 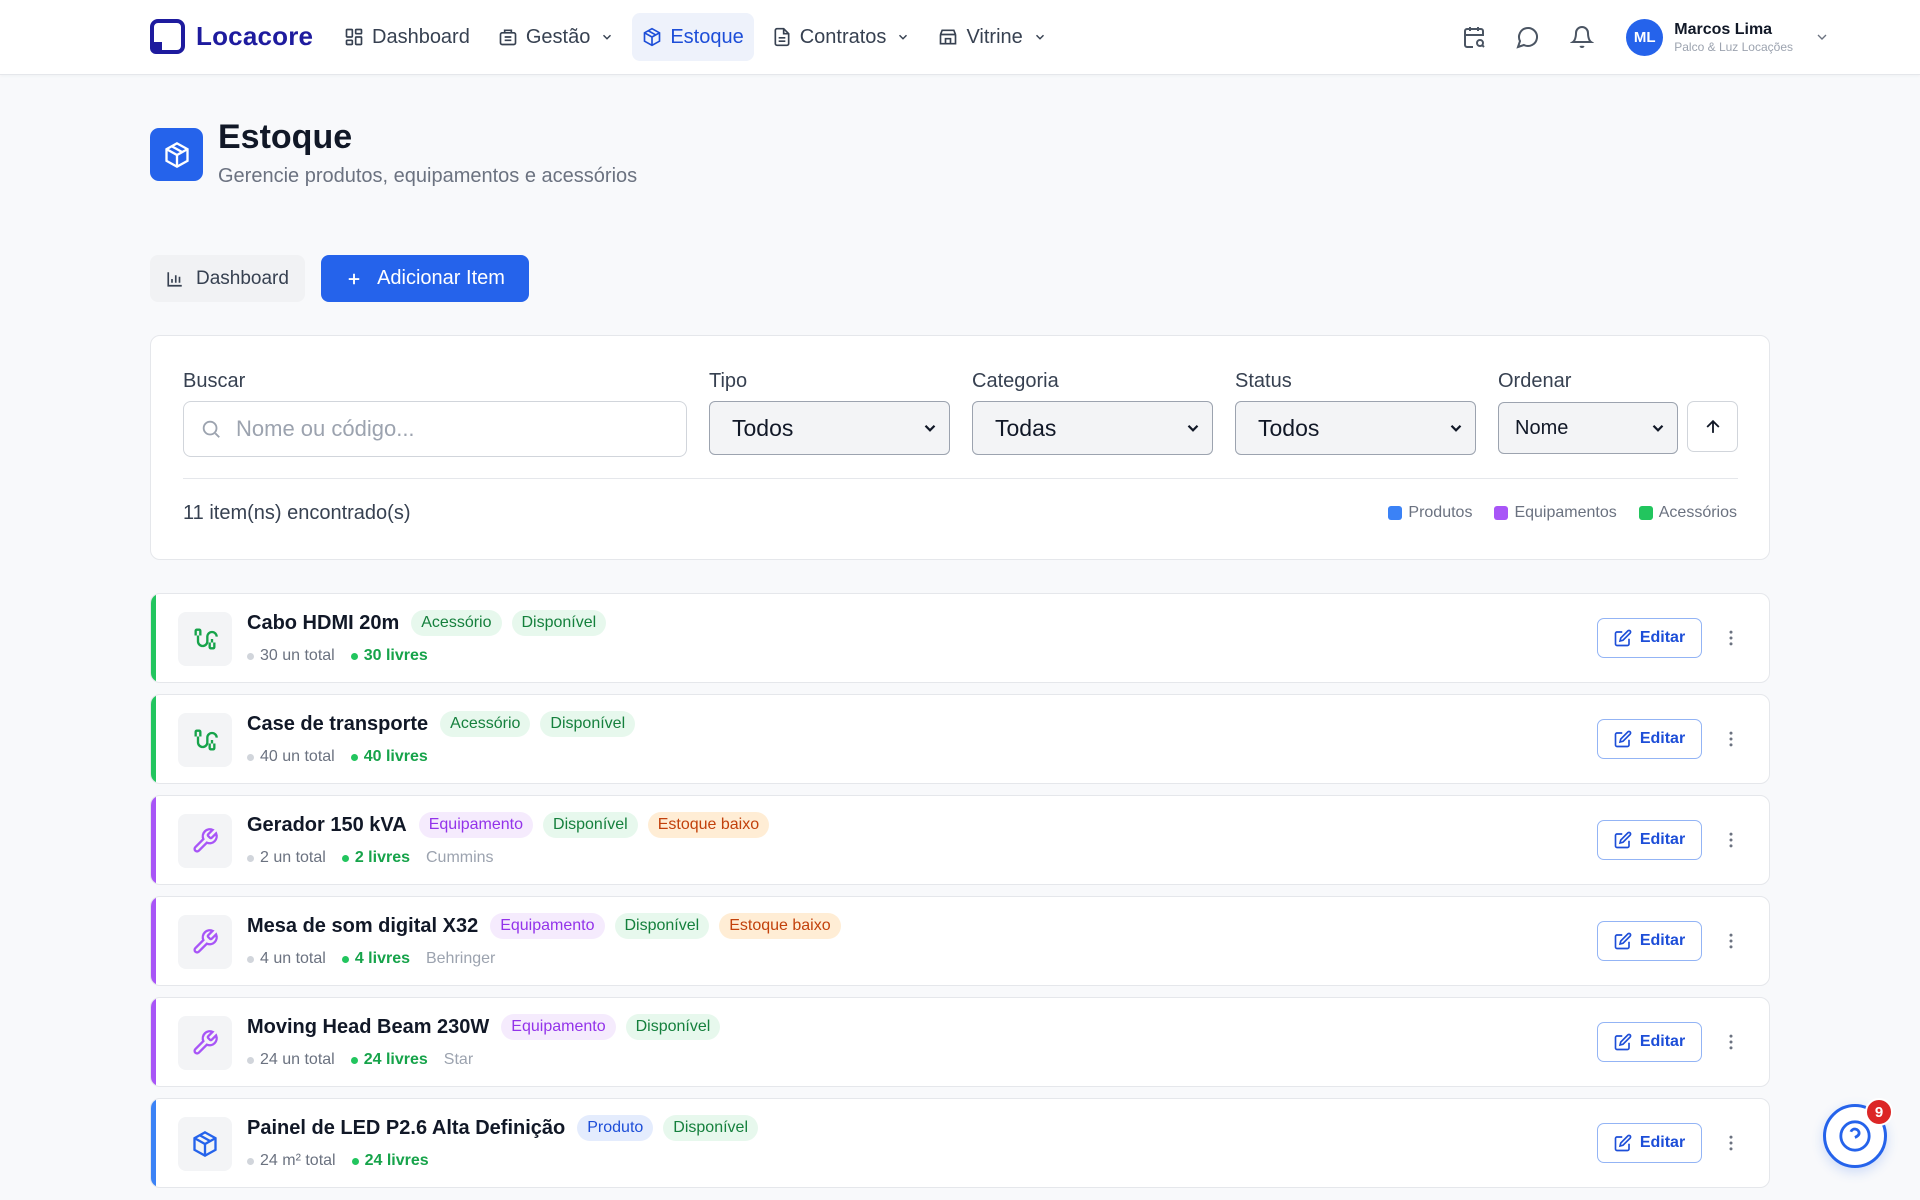 What do you see at coordinates (407, 37) in the screenshot?
I see `nav-item-dashboard: Dashboard` at bounding box center [407, 37].